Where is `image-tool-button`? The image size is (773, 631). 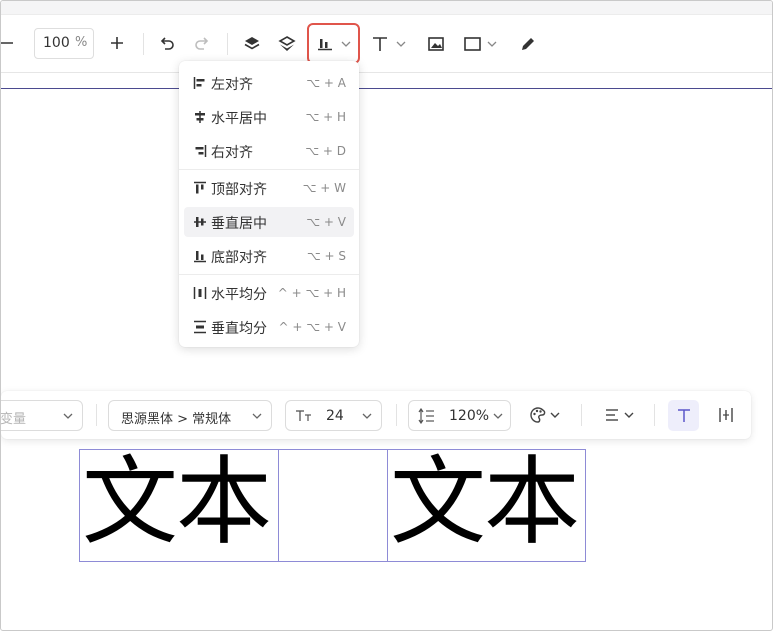
image-tool-button is located at coordinates (436, 44).